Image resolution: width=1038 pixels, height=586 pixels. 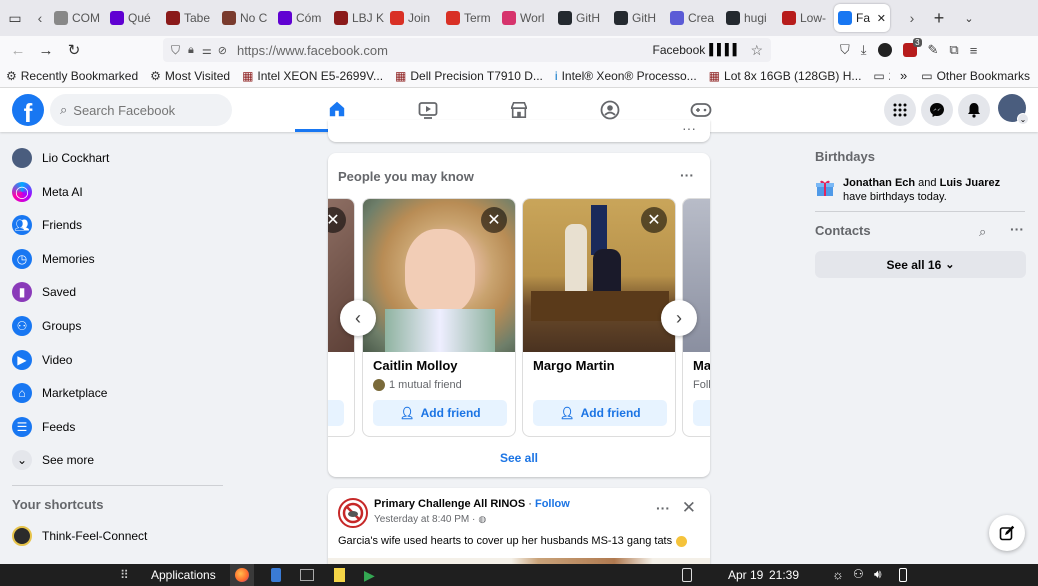 I want to click on pocket-icon: ⛉, so click(x=845, y=50).